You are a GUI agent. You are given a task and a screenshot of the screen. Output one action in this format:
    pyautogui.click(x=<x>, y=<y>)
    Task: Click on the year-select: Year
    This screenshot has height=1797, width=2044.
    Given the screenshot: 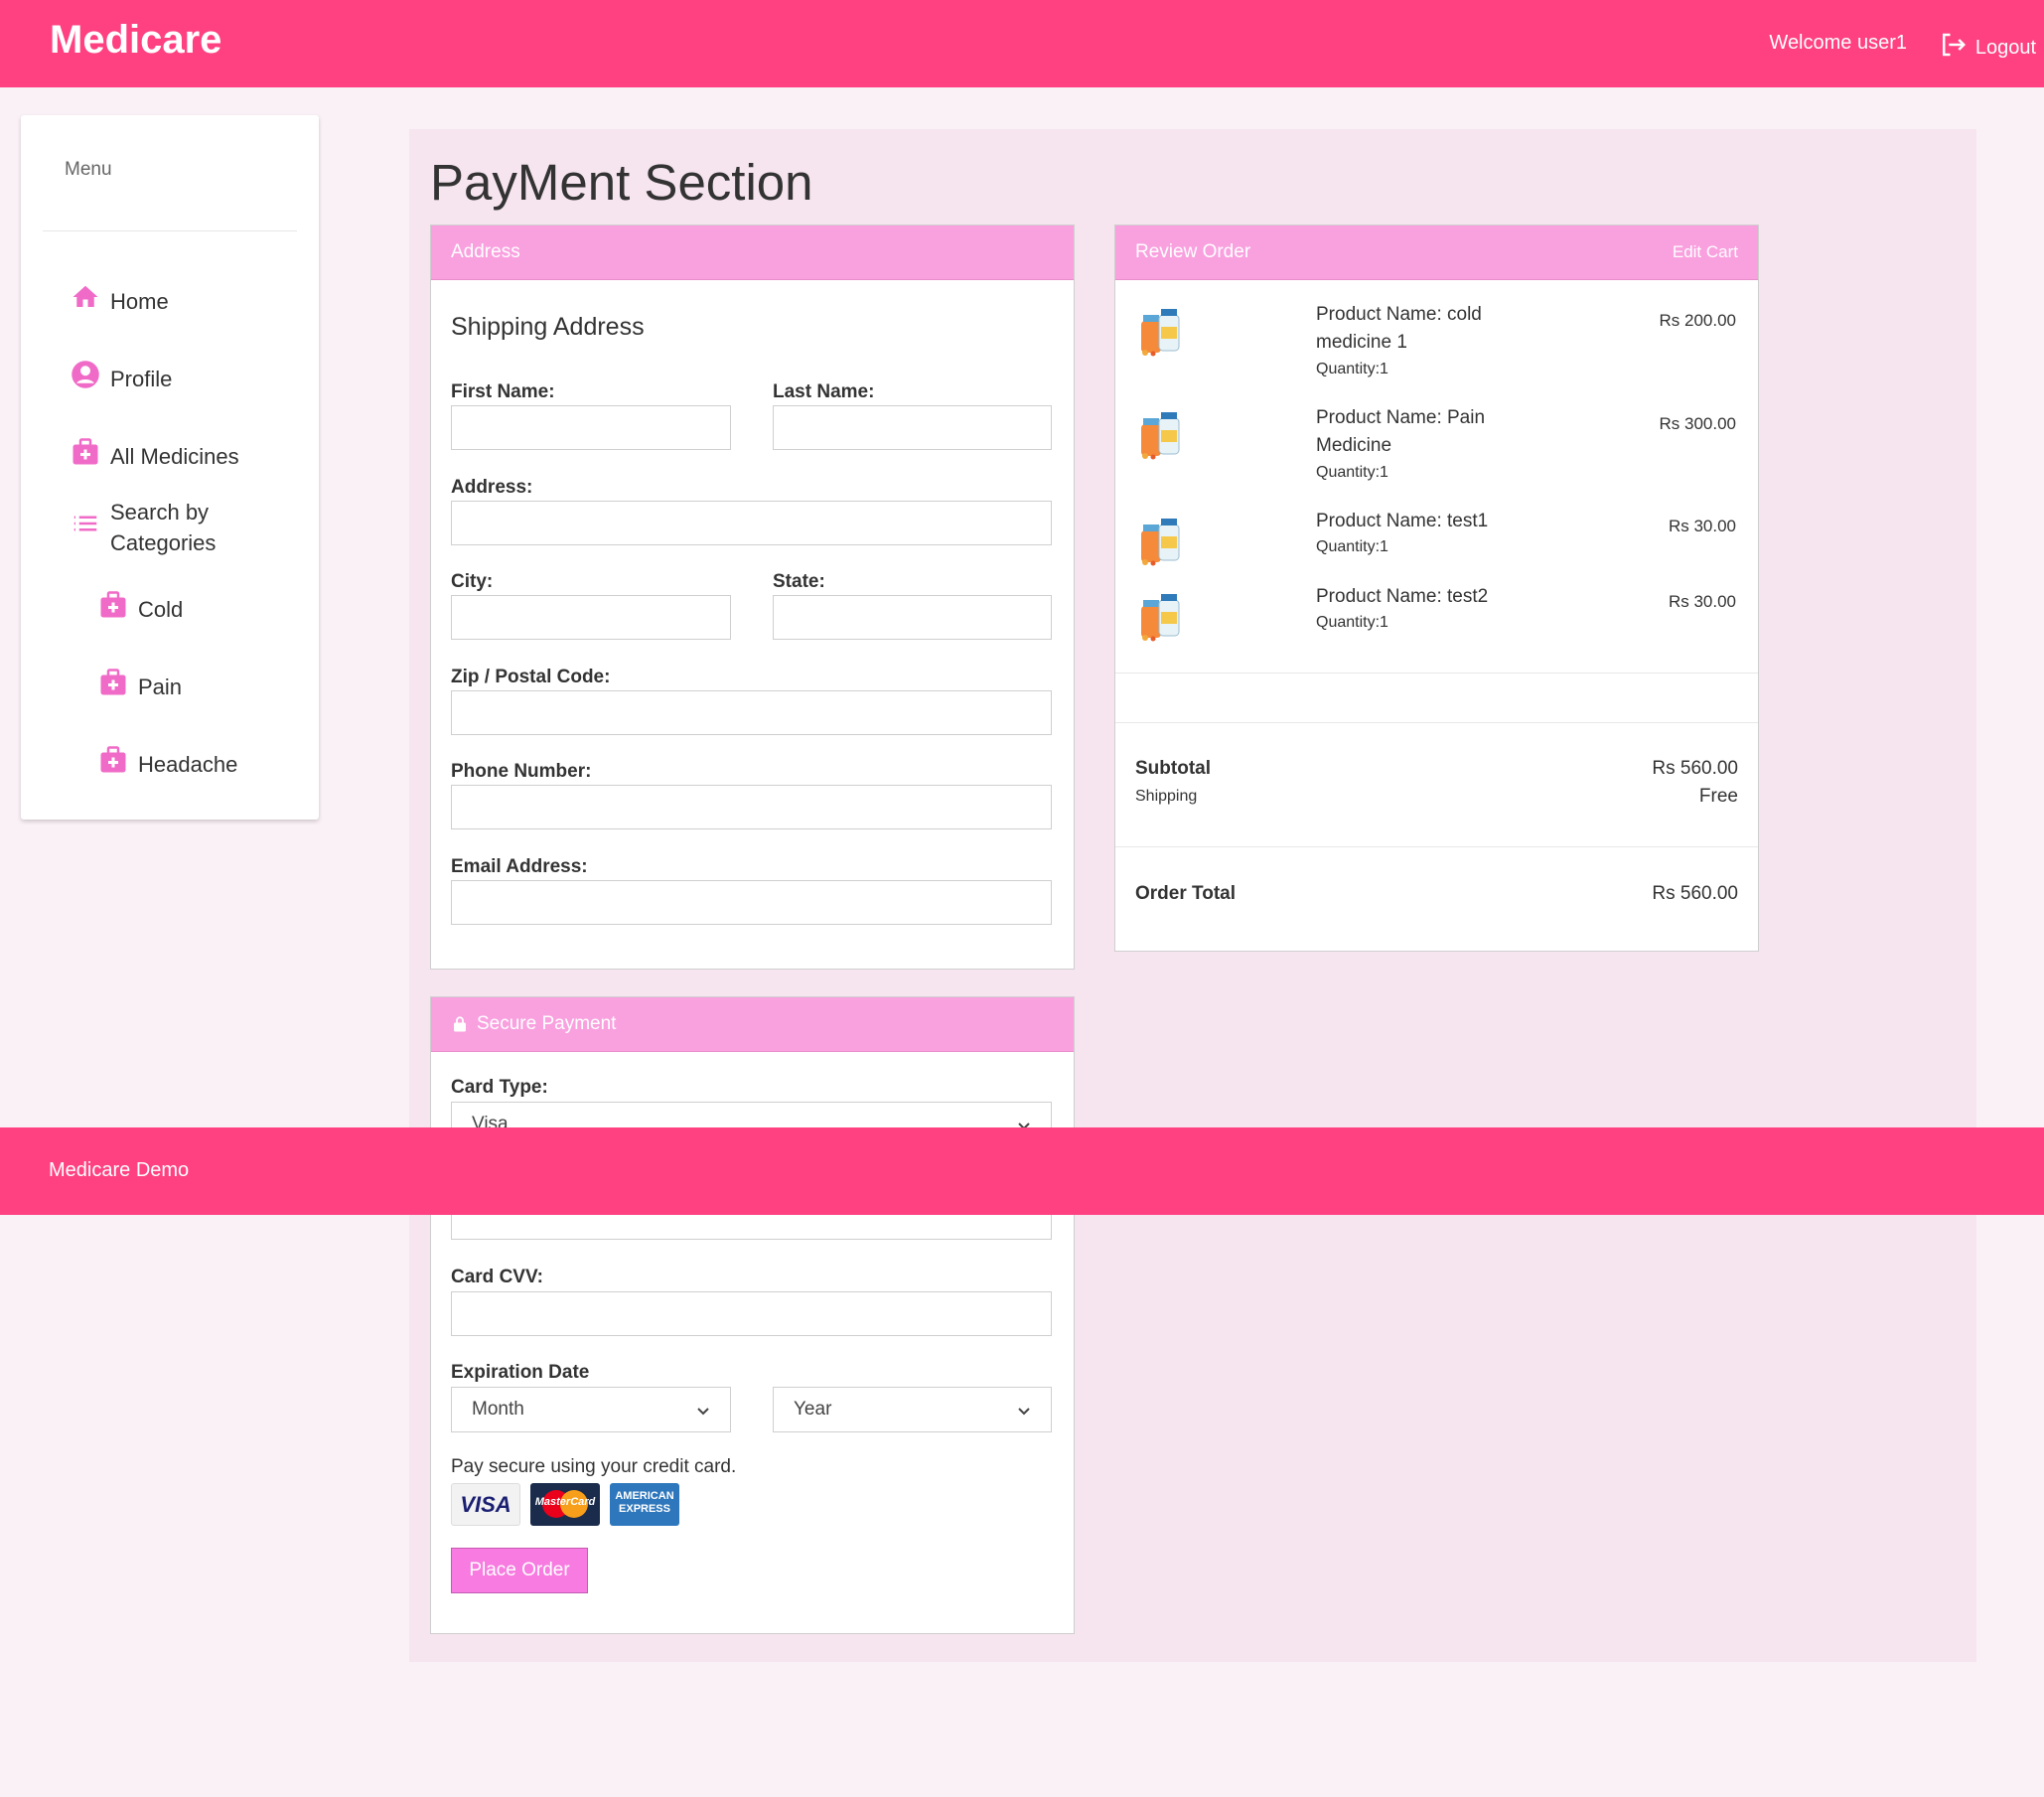 What is the action you would take?
    pyautogui.click(x=912, y=1409)
    